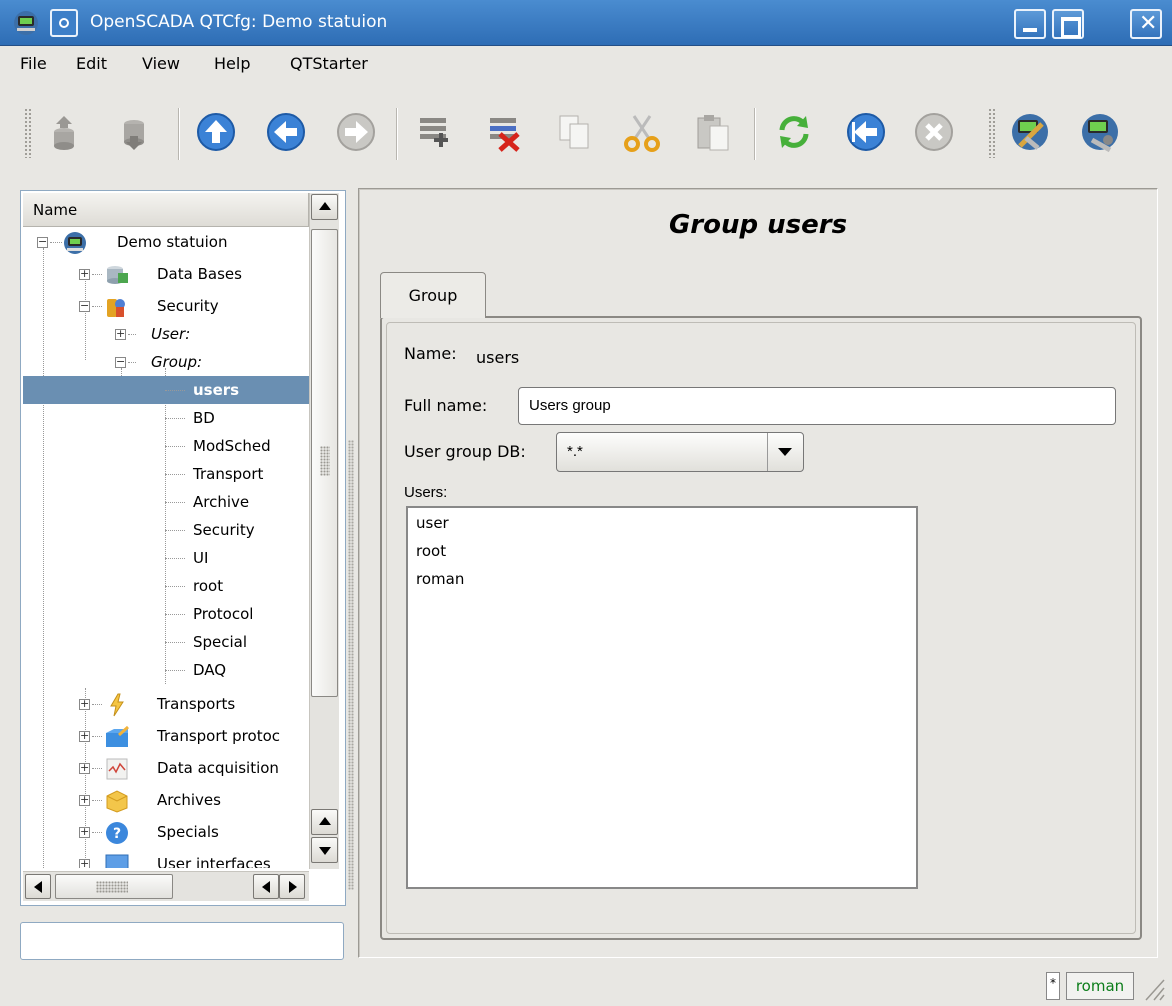 Image resolution: width=1172 pixels, height=1006 pixels. What do you see at coordinates (504, 132) in the screenshot?
I see `delete-item-icon` at bounding box center [504, 132].